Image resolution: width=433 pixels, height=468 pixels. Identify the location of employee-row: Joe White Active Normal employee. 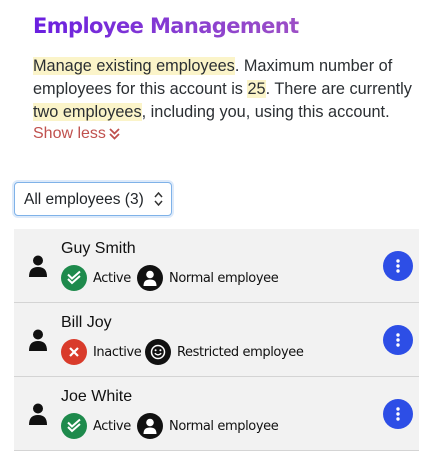
(216, 414).